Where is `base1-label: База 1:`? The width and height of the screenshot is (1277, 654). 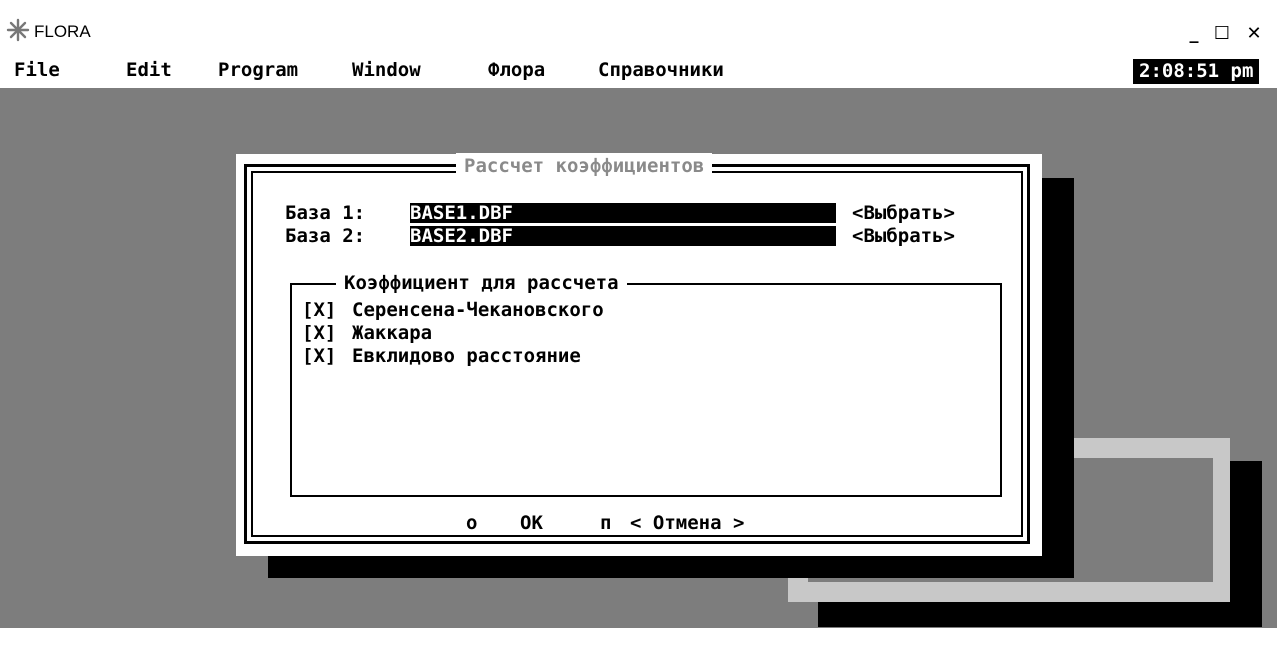 base1-label: База 1: is located at coordinates (325, 213).